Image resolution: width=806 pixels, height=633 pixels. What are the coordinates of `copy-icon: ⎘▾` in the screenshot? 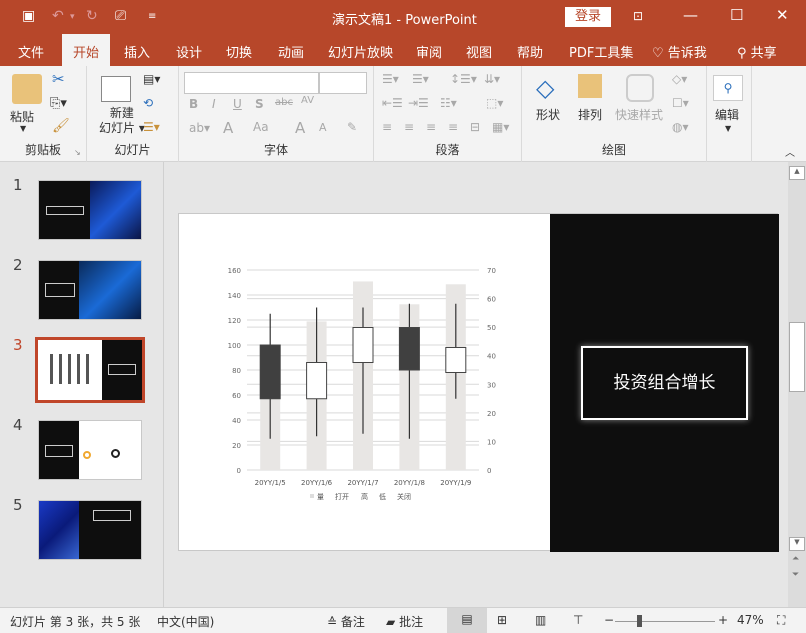 It's located at (58, 103).